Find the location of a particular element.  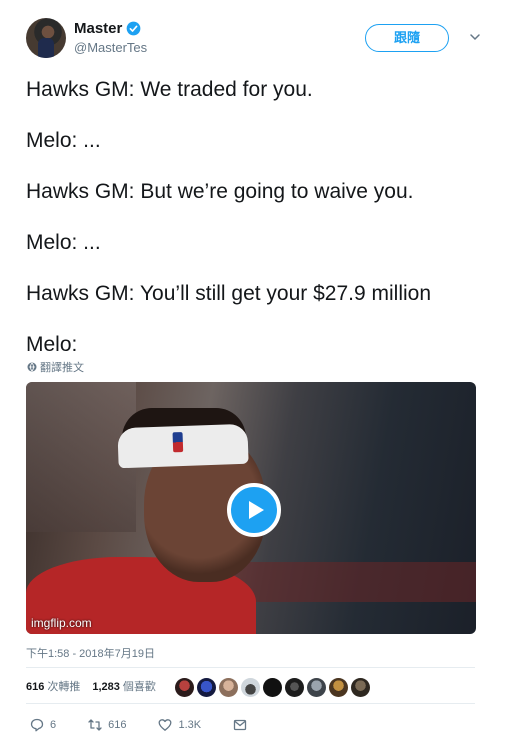

direct-message-button is located at coordinates (240, 725).